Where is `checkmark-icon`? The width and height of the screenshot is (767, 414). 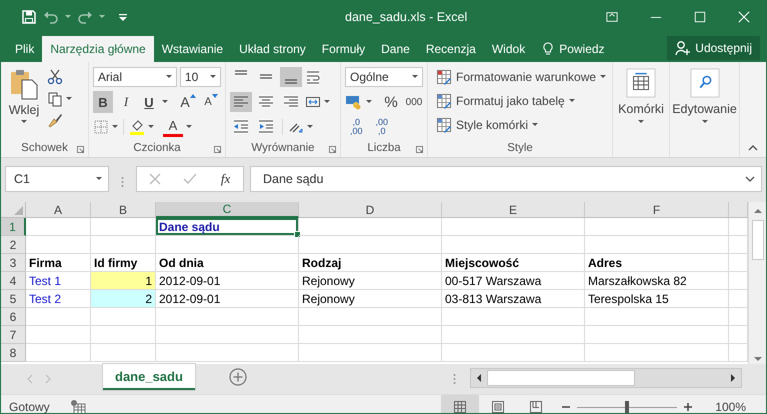
checkmark-icon is located at coordinates (190, 179).